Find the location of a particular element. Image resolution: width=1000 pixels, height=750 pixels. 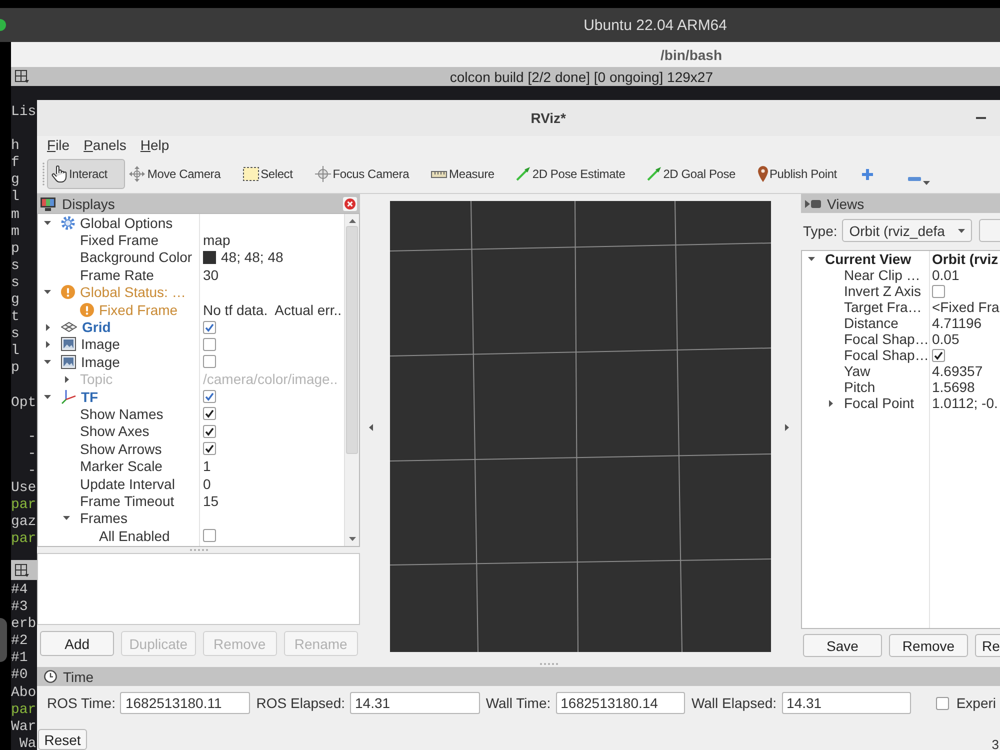

grid-icon is located at coordinates (69, 327).